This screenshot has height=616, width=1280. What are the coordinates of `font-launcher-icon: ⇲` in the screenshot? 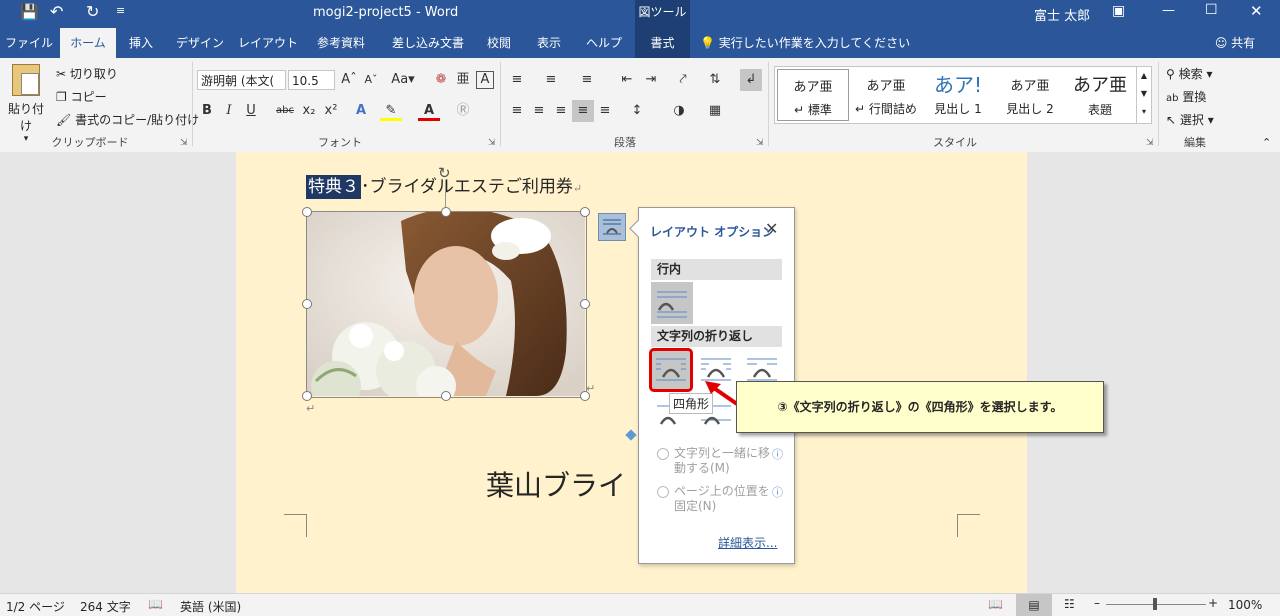 It's located at (492, 143).